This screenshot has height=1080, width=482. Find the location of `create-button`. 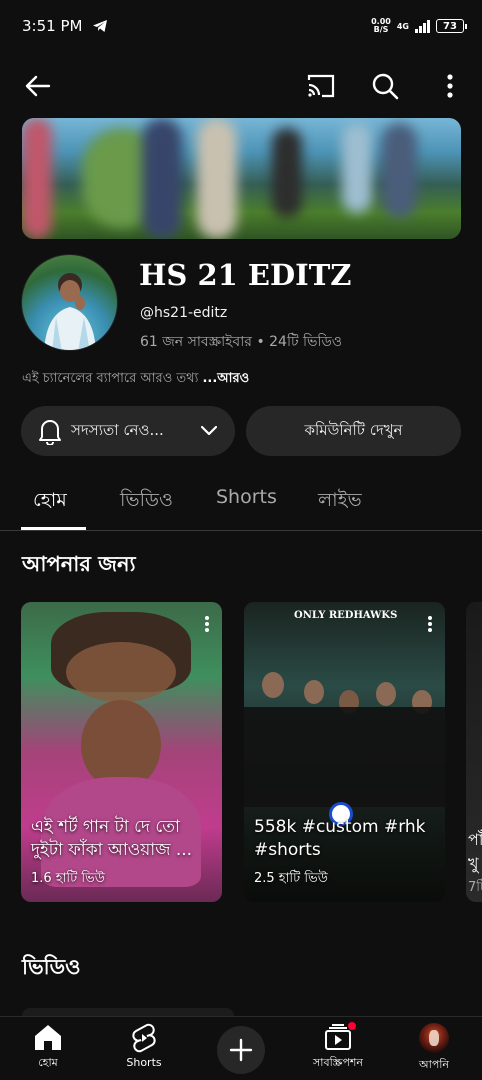

create-button is located at coordinates (241, 1050).